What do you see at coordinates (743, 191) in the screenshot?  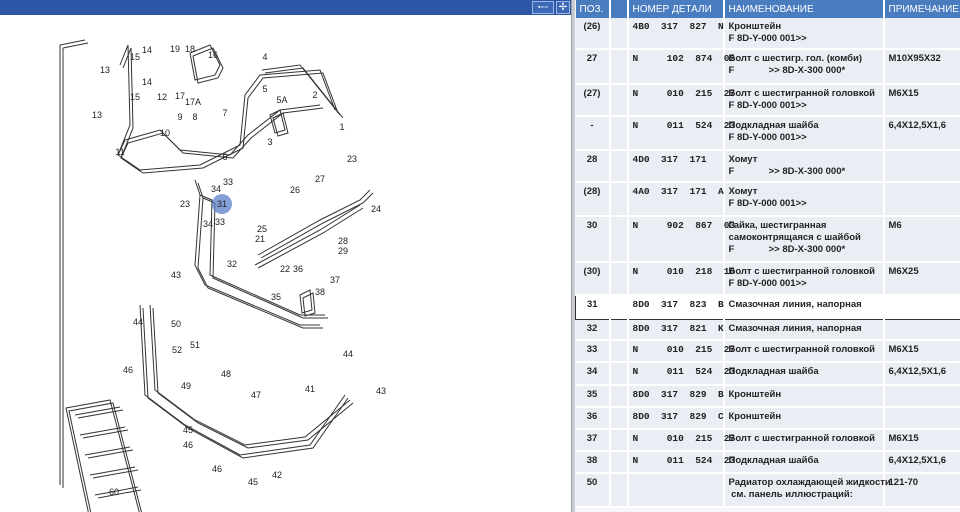 I see `name-line: Хомут` at bounding box center [743, 191].